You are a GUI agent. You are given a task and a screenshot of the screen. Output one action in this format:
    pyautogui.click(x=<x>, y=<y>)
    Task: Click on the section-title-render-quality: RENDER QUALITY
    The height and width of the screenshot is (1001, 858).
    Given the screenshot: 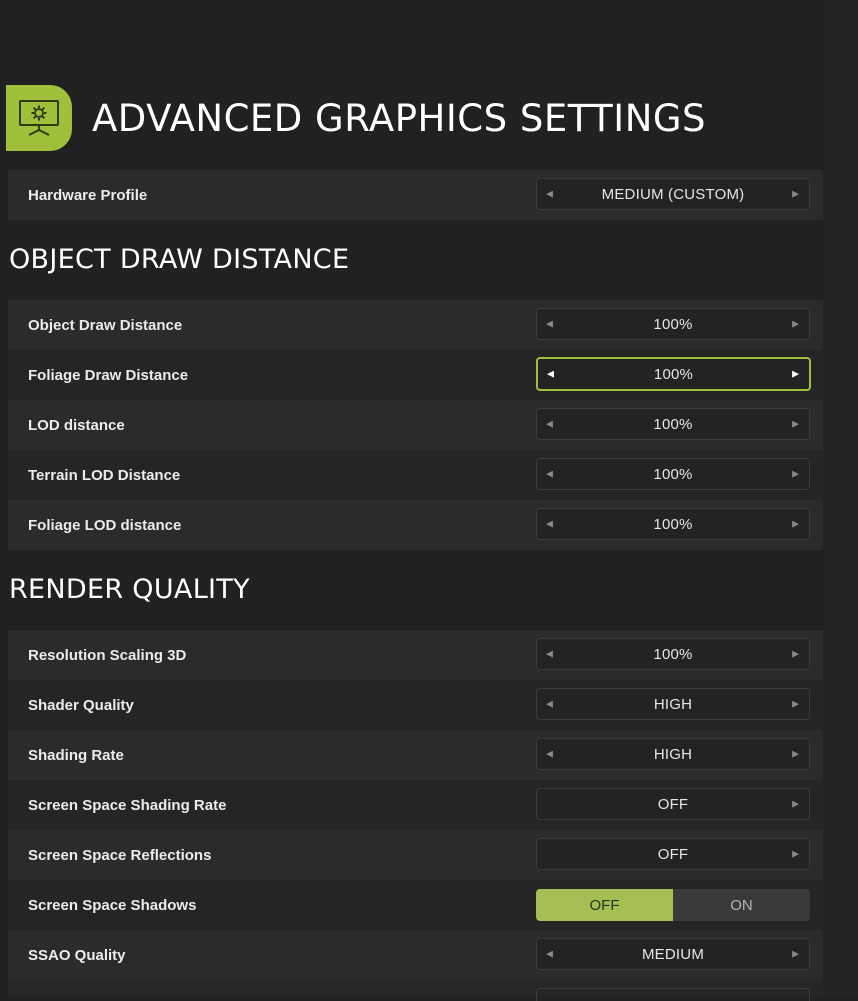 What is the action you would take?
    pyautogui.click(x=129, y=589)
    